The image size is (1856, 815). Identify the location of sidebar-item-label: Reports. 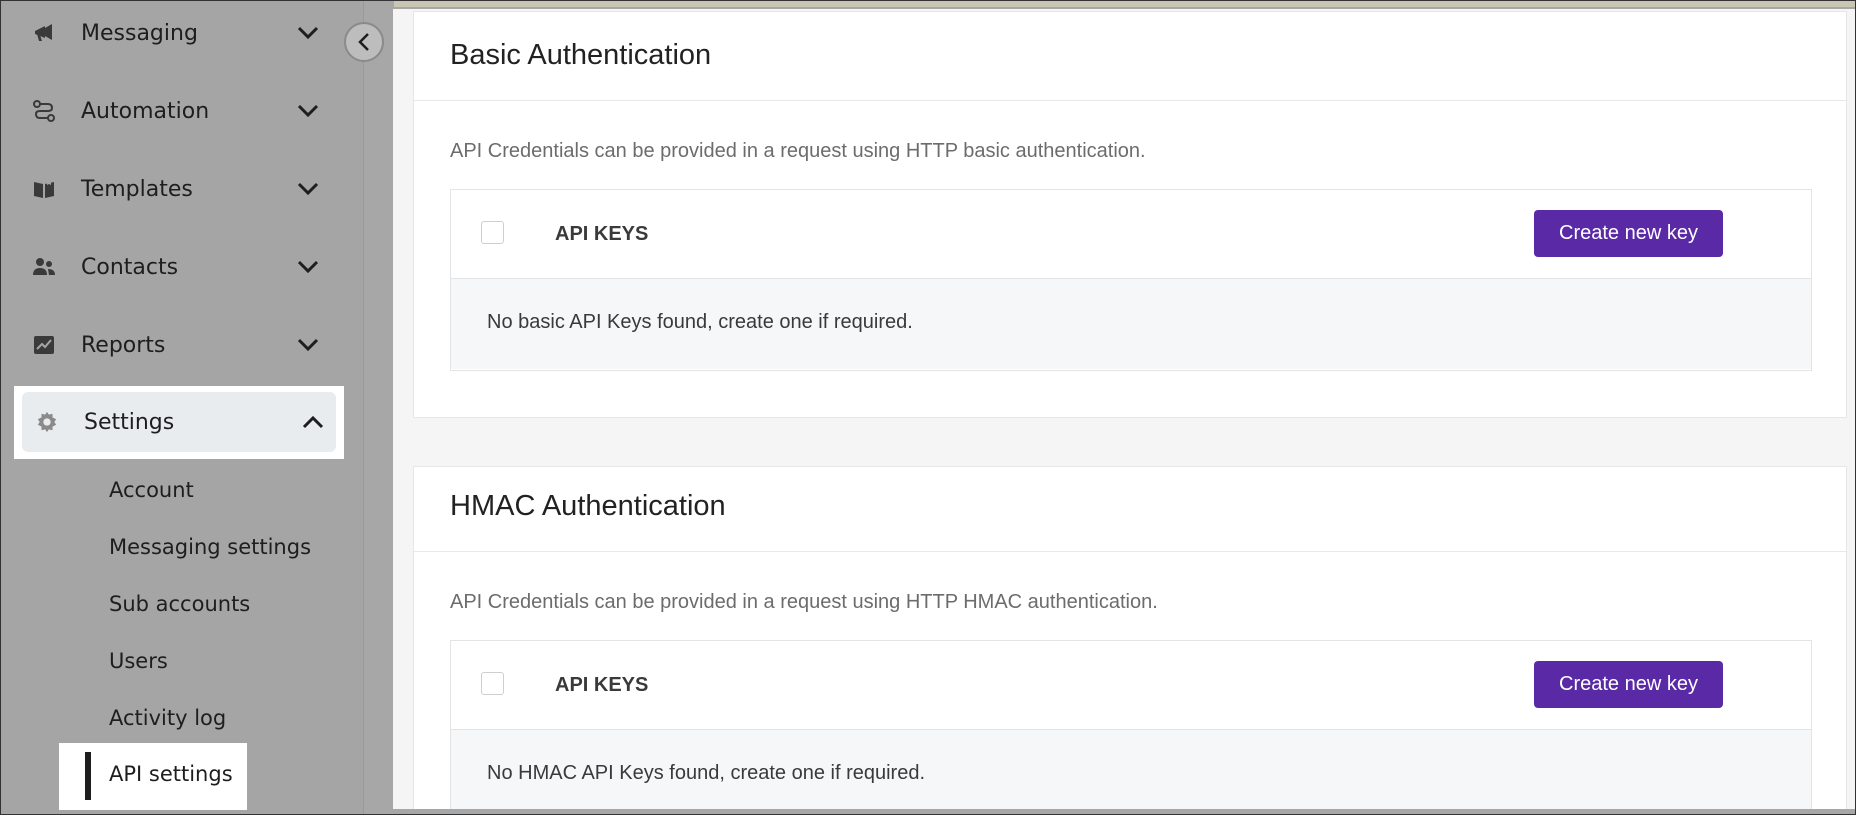
(123, 345).